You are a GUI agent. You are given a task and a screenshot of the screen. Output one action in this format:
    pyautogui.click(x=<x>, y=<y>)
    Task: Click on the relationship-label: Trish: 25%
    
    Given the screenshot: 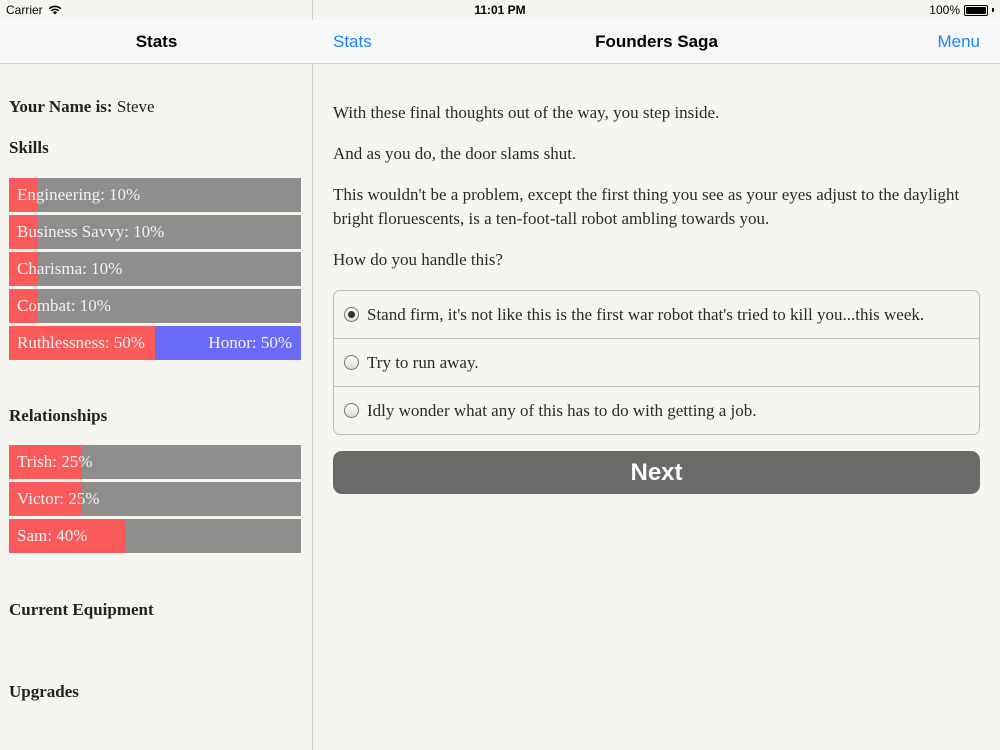 What is the action you would take?
    pyautogui.click(x=55, y=461)
    